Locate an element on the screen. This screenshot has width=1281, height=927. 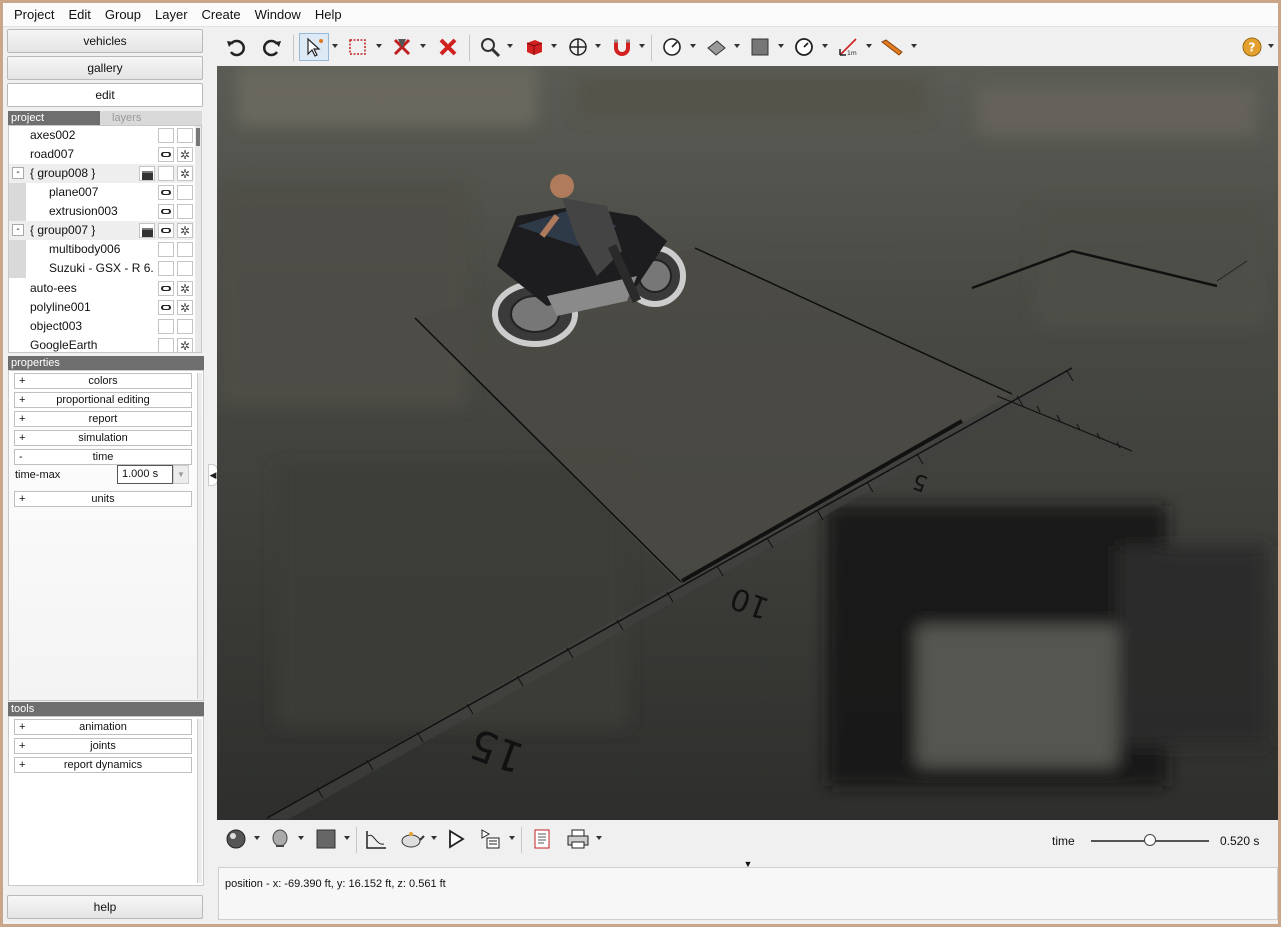
move-icon is located at coordinates (578, 47).